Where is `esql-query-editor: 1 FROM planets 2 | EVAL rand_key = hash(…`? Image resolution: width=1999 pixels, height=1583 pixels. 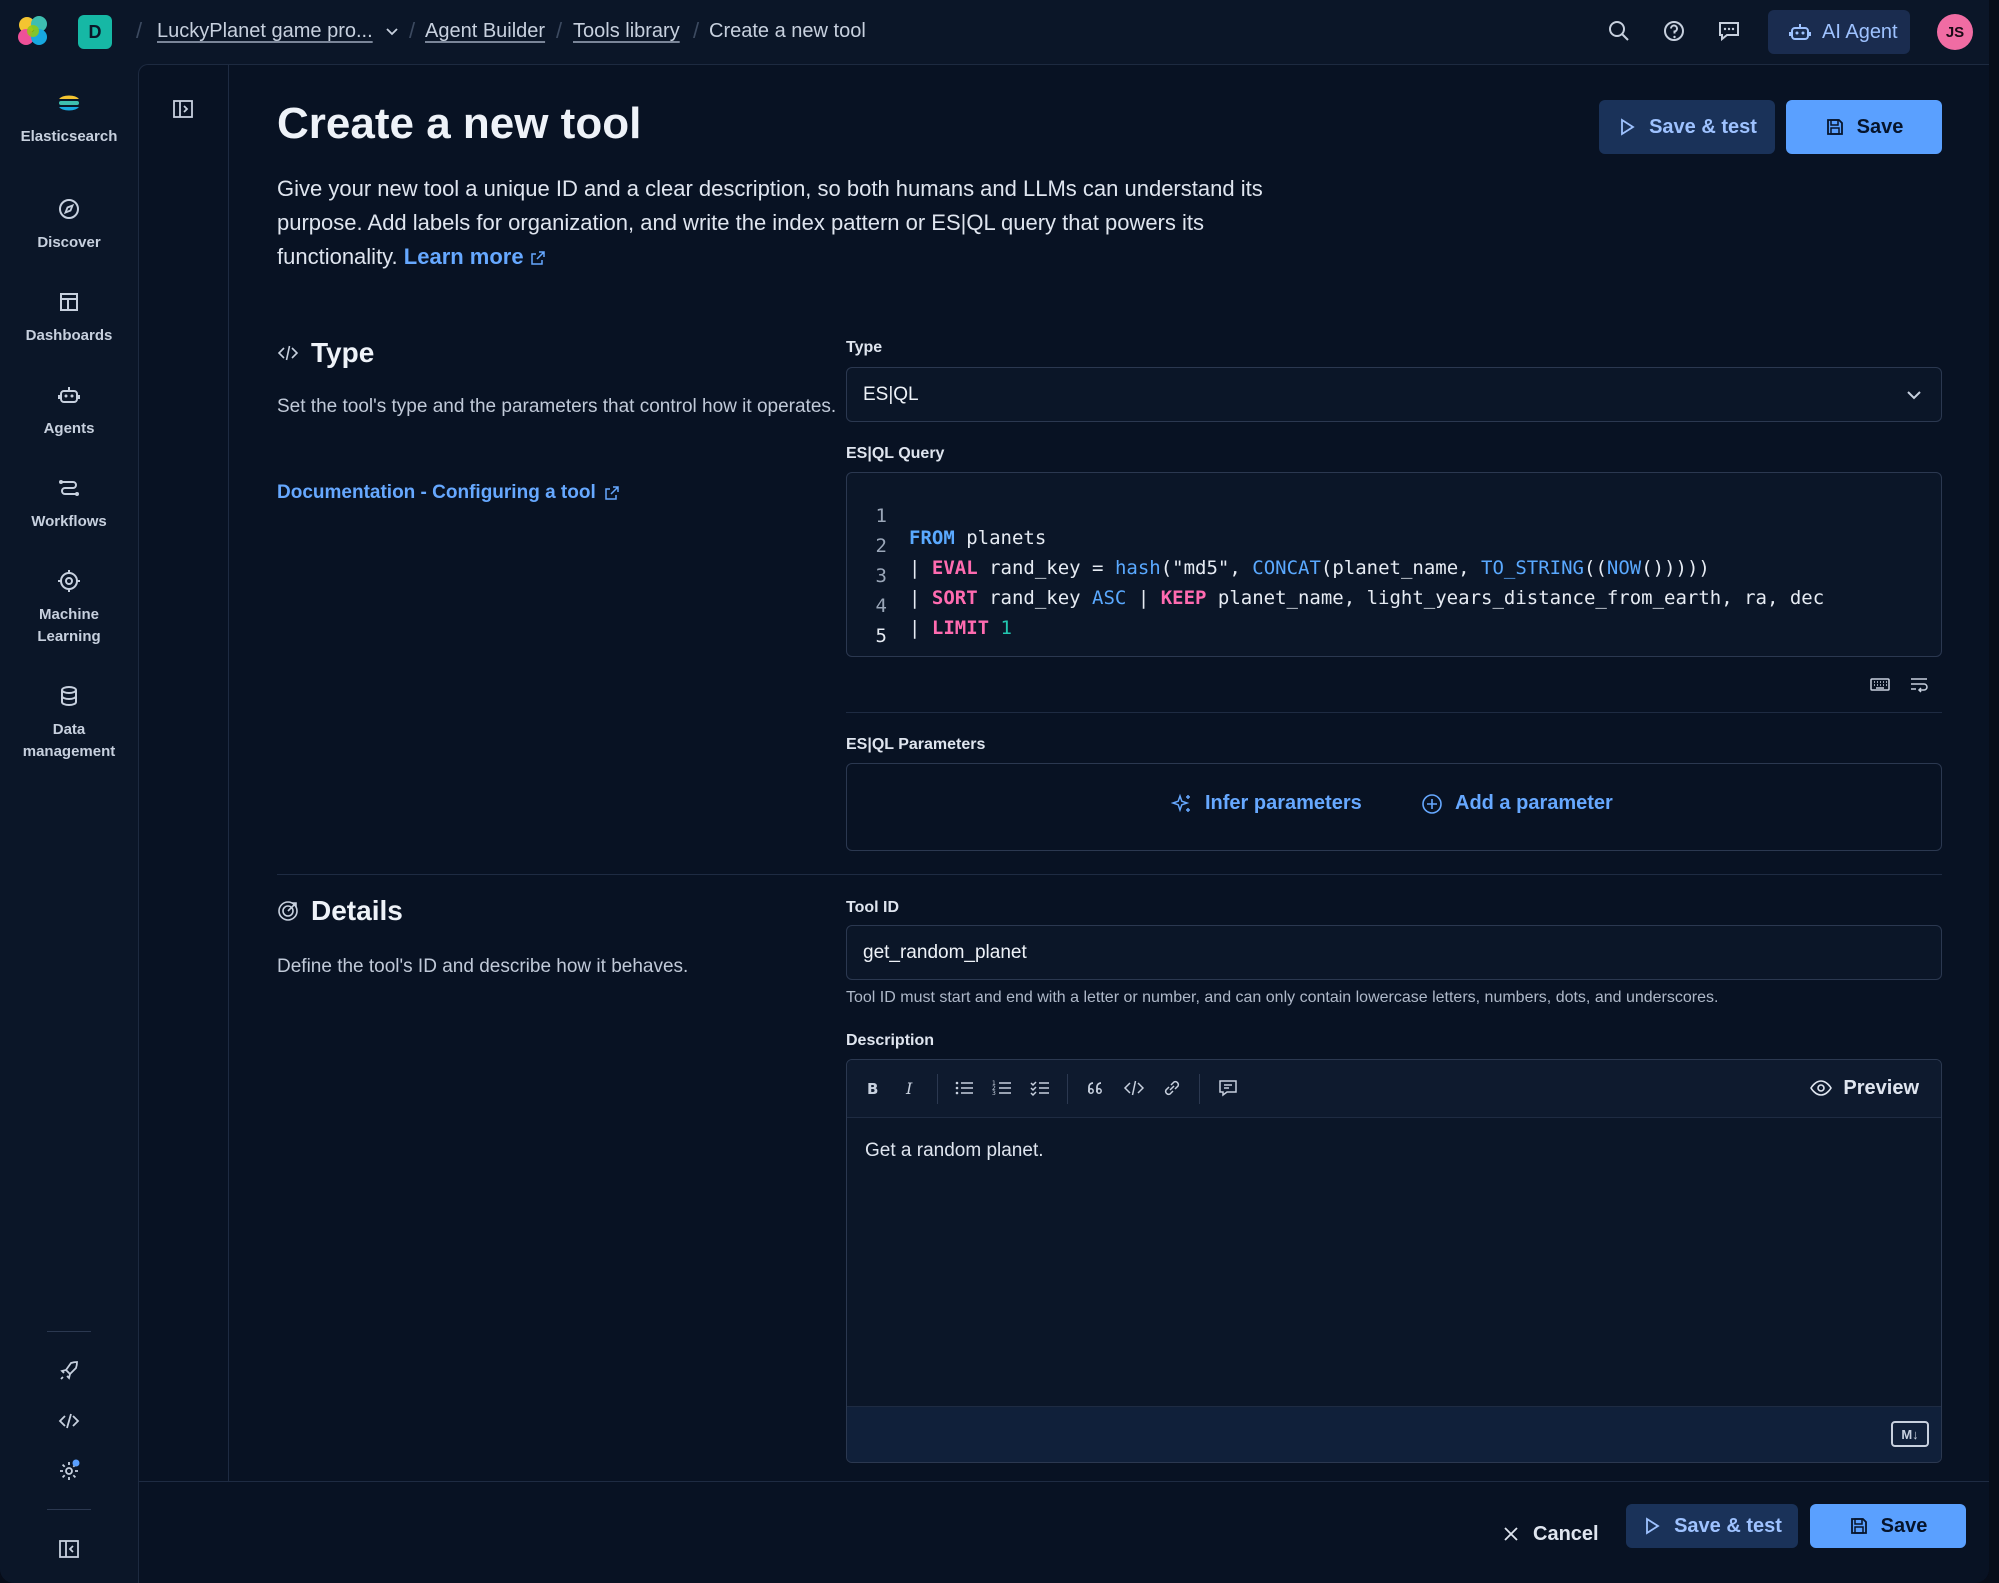 esql-query-editor: 1 FROM planets 2 | EVAL rand_key = hash(… is located at coordinates (1394, 564).